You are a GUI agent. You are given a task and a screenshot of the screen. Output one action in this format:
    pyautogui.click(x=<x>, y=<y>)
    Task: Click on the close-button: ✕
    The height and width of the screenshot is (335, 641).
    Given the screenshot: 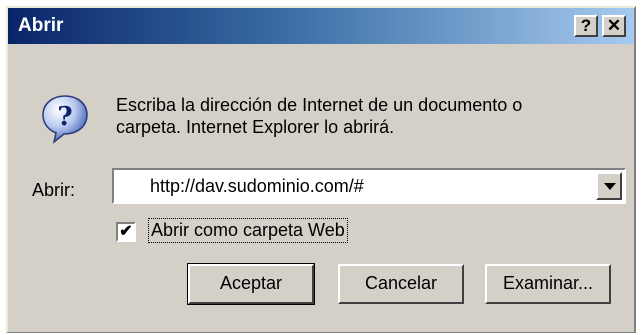 What is the action you would take?
    pyautogui.click(x=614, y=26)
    